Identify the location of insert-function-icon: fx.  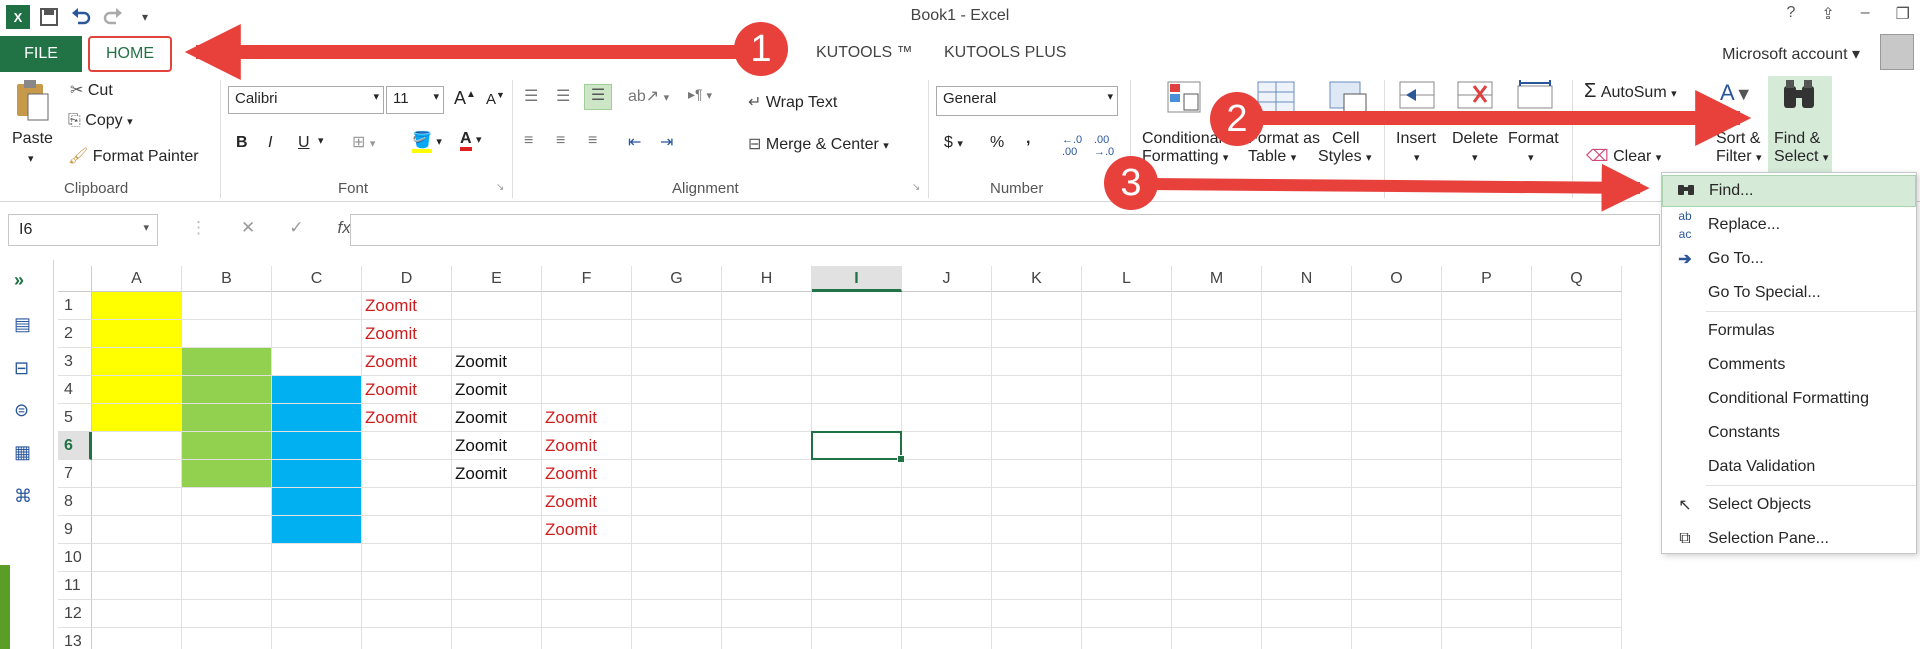
(344, 228).